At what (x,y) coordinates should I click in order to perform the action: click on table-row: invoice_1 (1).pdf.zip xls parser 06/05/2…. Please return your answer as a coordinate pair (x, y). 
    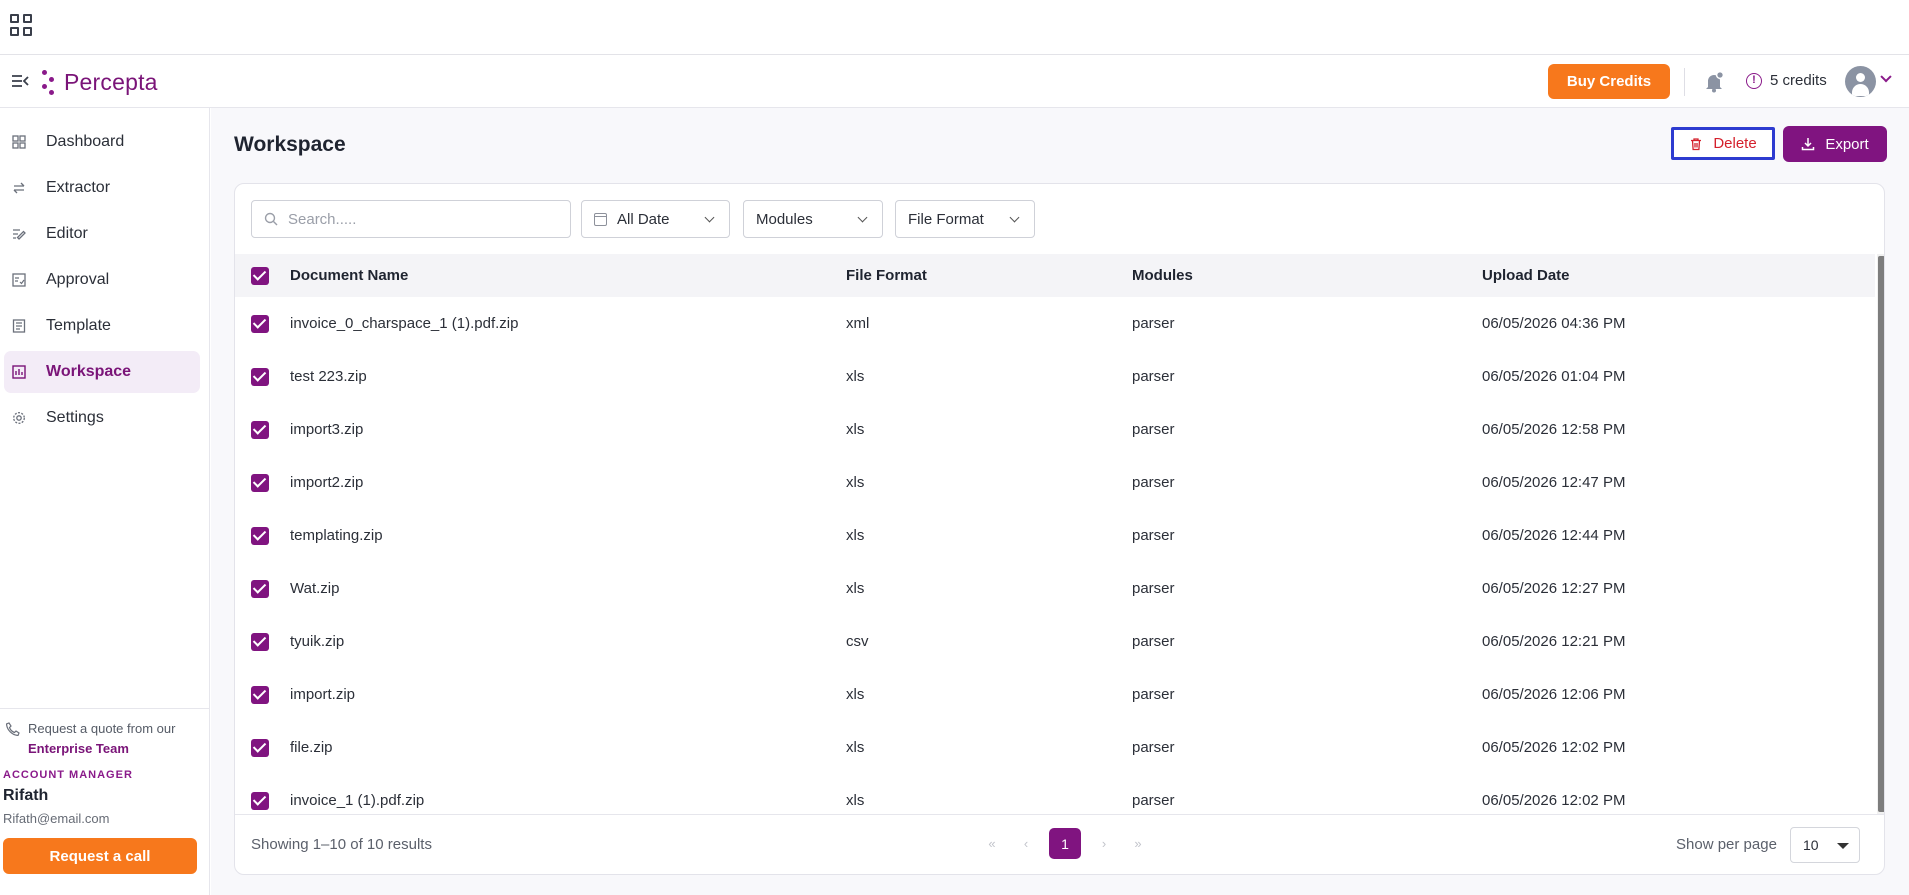
    Looking at the image, I should click on (1055, 794).